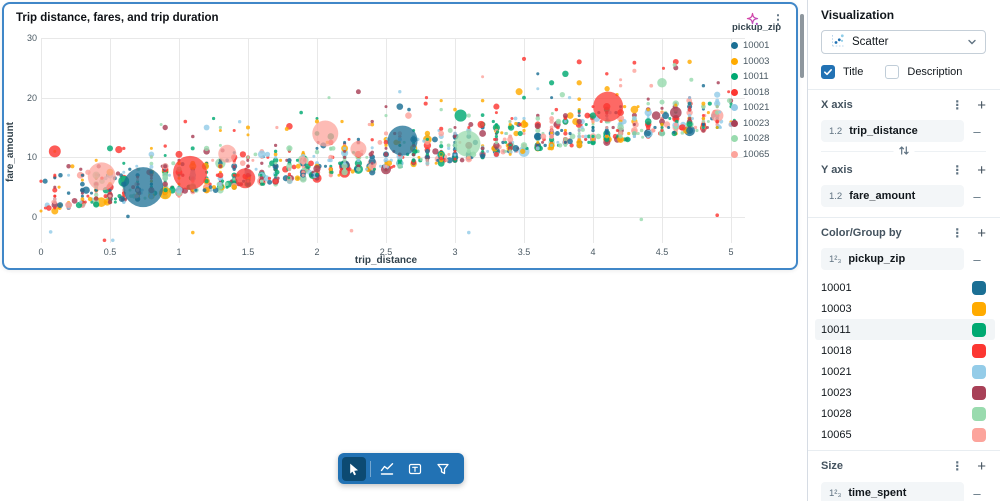 The width and height of the screenshot is (1000, 501). Describe the element at coordinates (905, 350) in the screenshot. I see `color-assignment-row: 10018` at that location.